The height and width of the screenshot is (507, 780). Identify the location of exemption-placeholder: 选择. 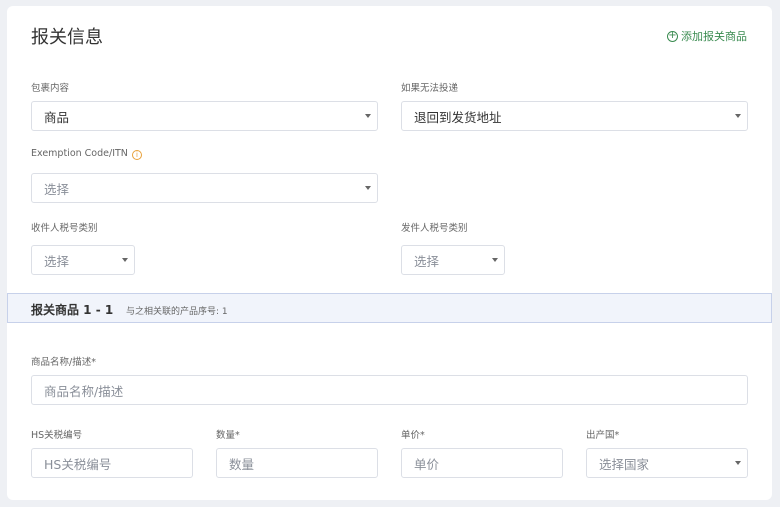
(57, 189).